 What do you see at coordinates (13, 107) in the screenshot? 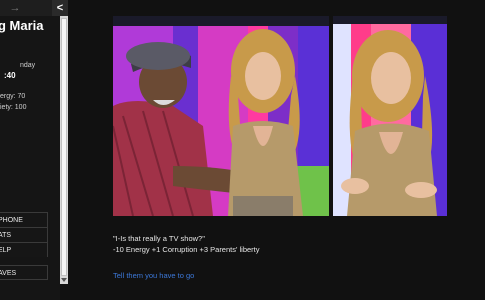
I see `anxiety-stat: iety: 100` at bounding box center [13, 107].